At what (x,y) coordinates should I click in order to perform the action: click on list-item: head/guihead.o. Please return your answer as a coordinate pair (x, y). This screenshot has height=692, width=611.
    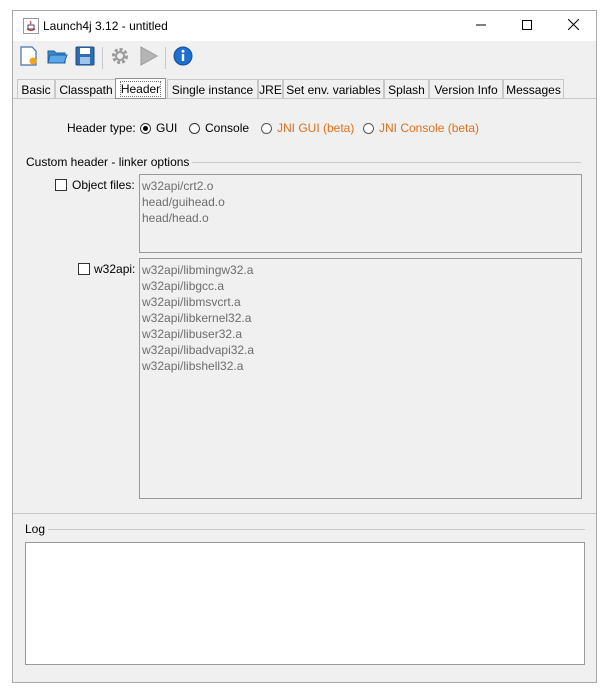
    Looking at the image, I should click on (183, 202).